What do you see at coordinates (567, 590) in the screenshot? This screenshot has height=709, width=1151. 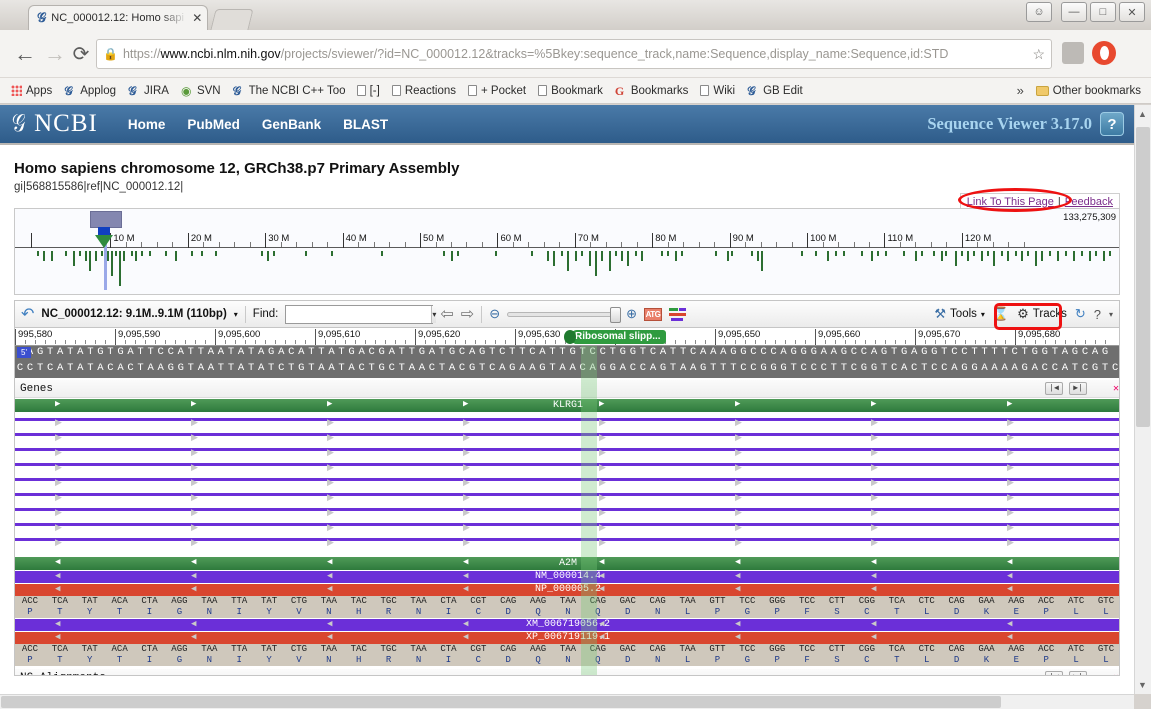 I see `cds-np: NP_000005.2 ◀ ◀ ◀ ◀ ◀ ◀ ◀ ◀` at bounding box center [567, 590].